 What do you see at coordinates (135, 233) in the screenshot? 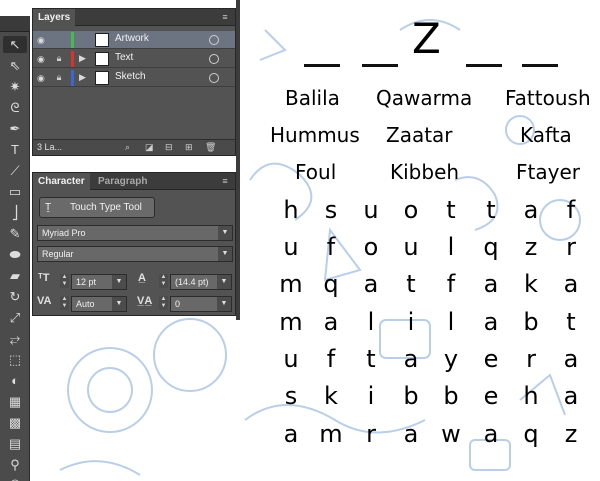
I see `font-family-select: Myriad Pro ▼` at bounding box center [135, 233].